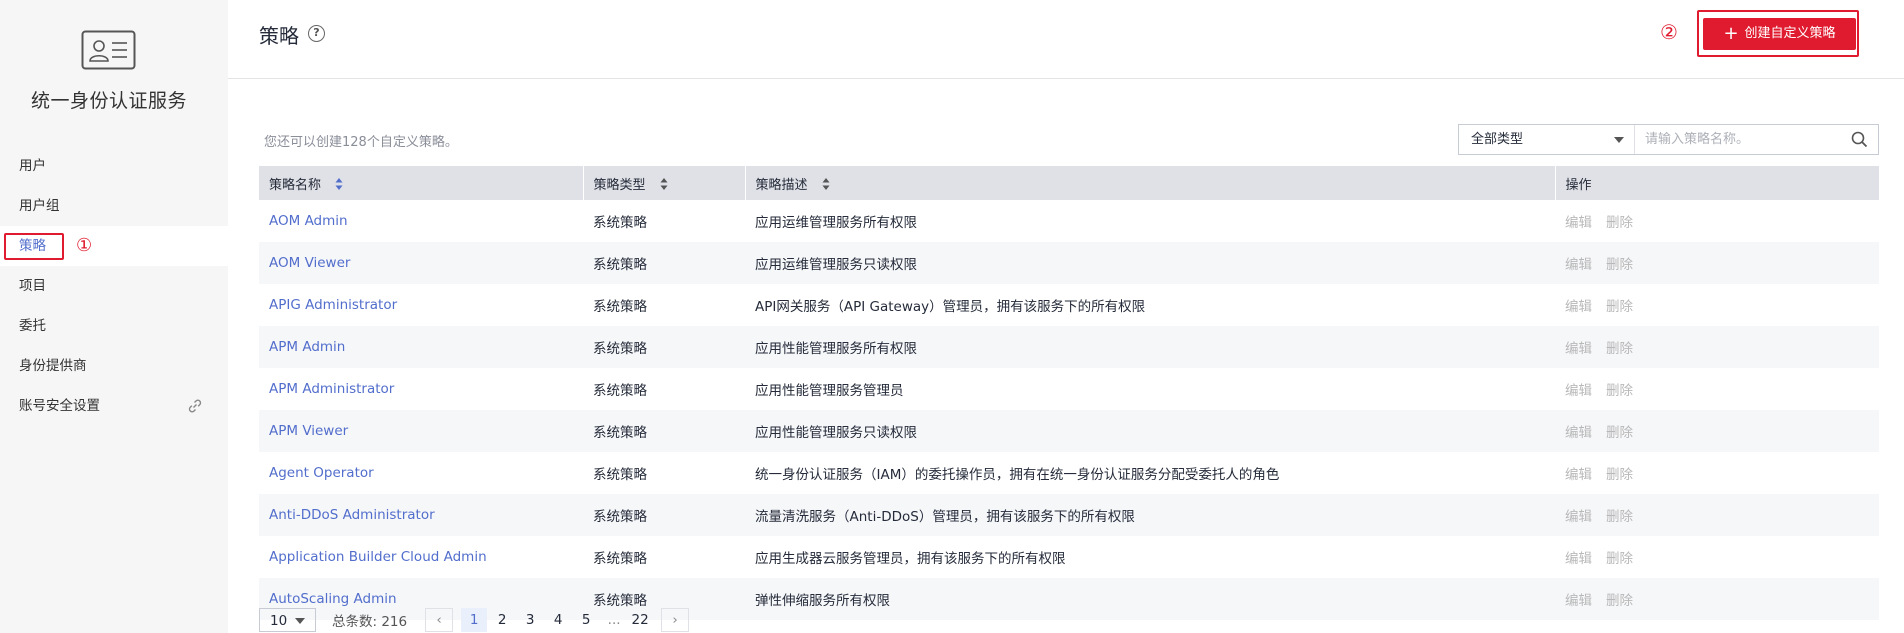 Image resolution: width=1904 pixels, height=633 pixels. Describe the element at coordinates (421, 221) in the screenshot. I see `policy-name-link: AOM Admin` at that location.